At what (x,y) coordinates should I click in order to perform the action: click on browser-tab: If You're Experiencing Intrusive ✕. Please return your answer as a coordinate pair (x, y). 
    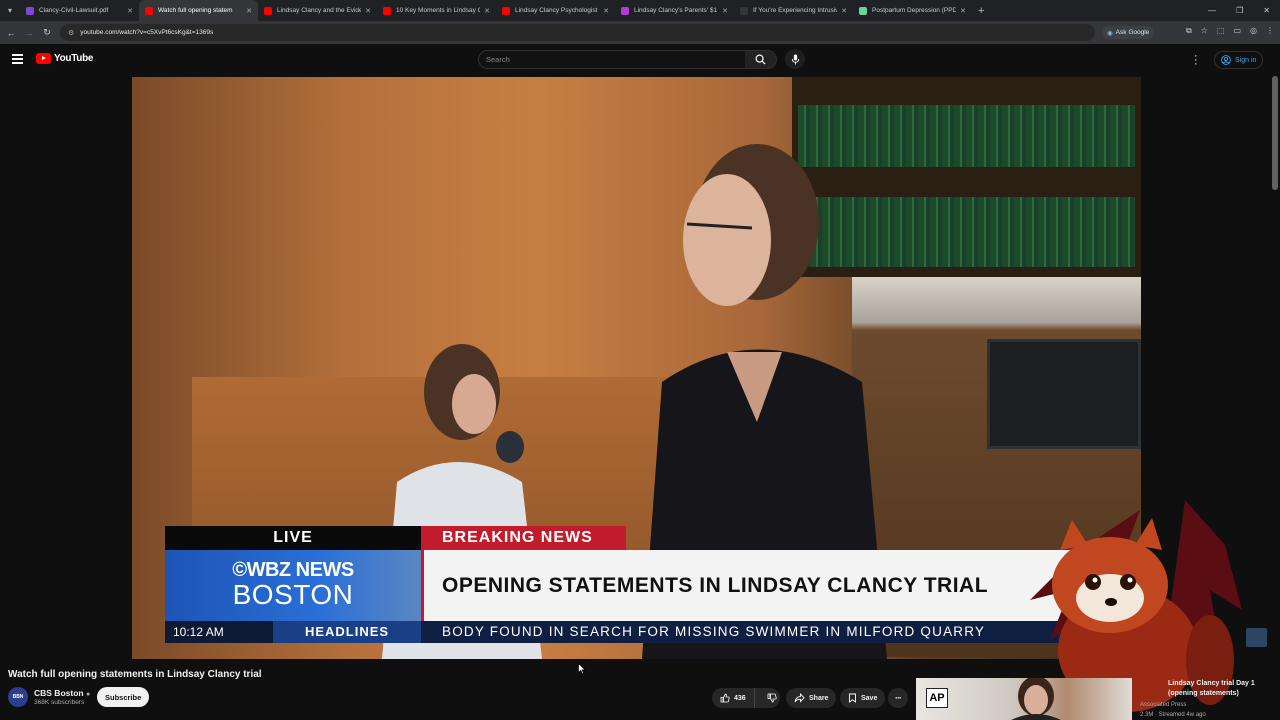
    Looking at the image, I should click on (793, 10).